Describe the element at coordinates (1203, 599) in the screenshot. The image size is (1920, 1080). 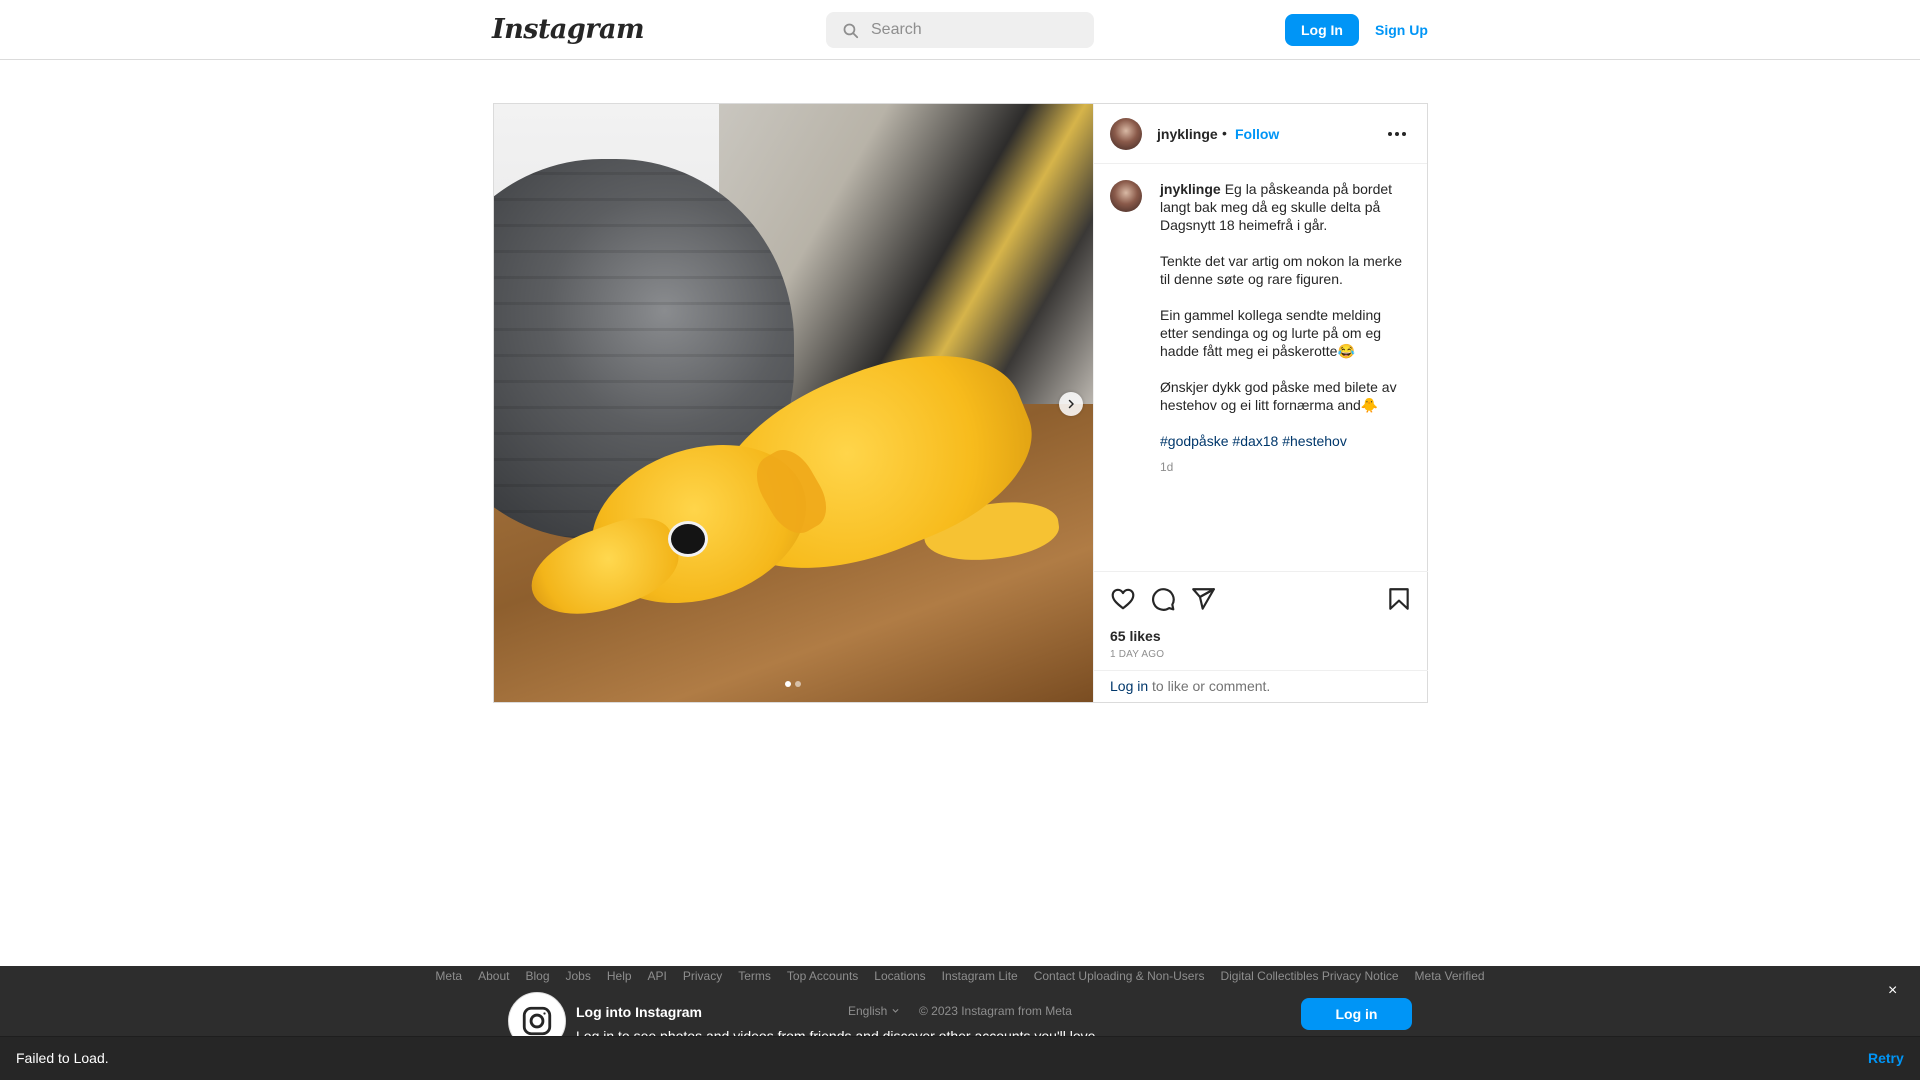
I see `share-icon` at that location.